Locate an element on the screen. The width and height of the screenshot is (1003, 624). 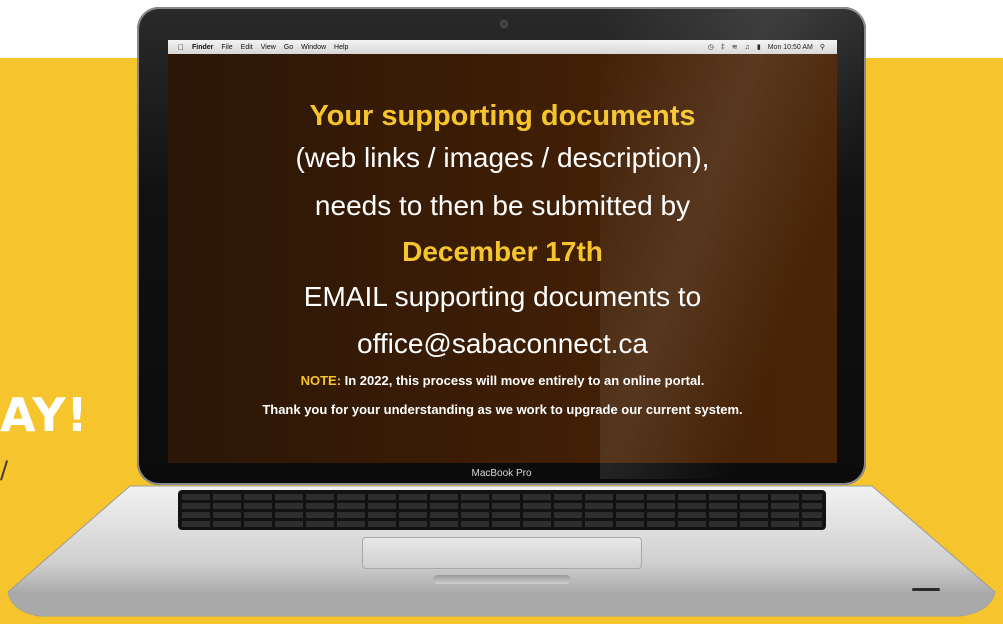
model-label: MacBook Pro is located at coordinates (501, 473).